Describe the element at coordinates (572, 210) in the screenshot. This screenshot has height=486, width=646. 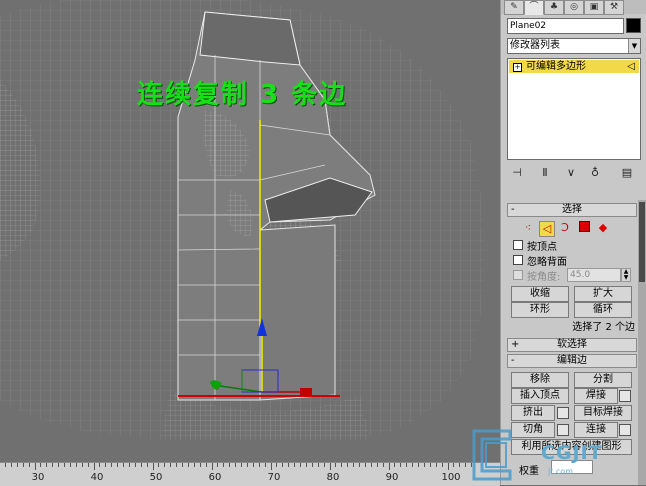
I see `selection-rollout-header: - 选择` at that location.